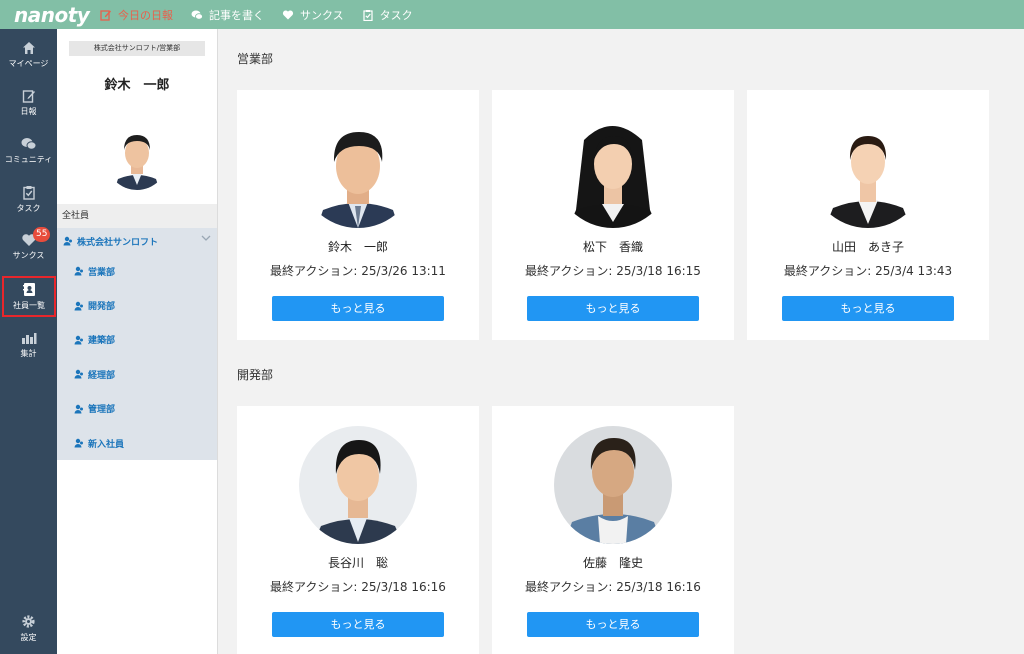  Describe the element at coordinates (357, 247) in the screenshot. I see `employee-name: 鈴木 一郎` at that location.